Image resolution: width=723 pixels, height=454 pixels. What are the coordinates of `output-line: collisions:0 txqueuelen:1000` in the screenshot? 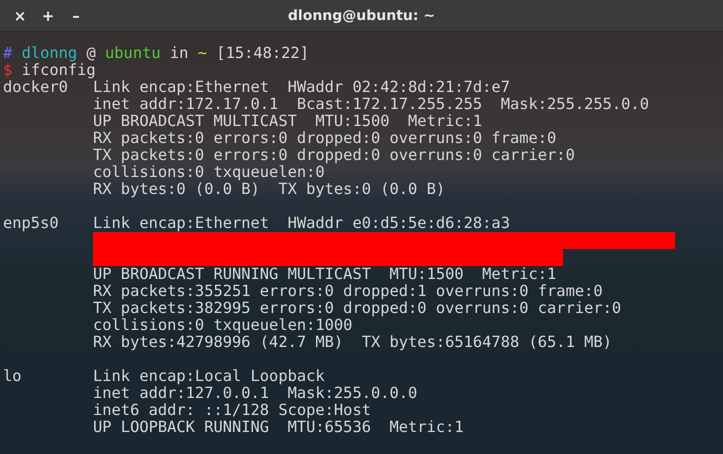 It's located at (222, 325).